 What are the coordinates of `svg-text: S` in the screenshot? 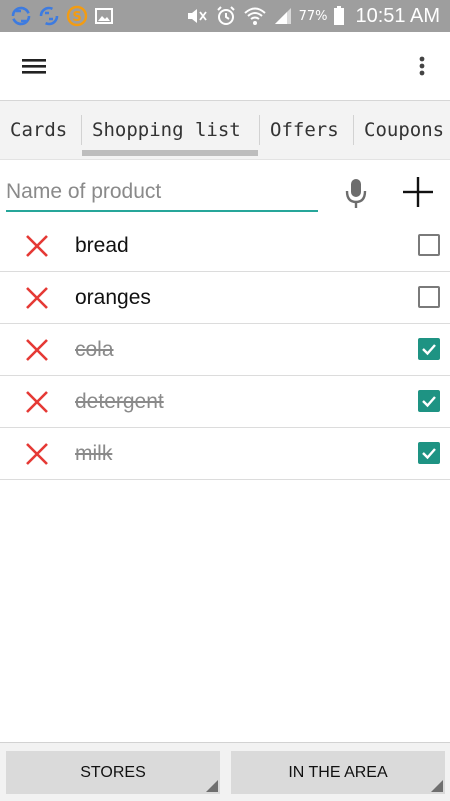 It's located at (76, 17).